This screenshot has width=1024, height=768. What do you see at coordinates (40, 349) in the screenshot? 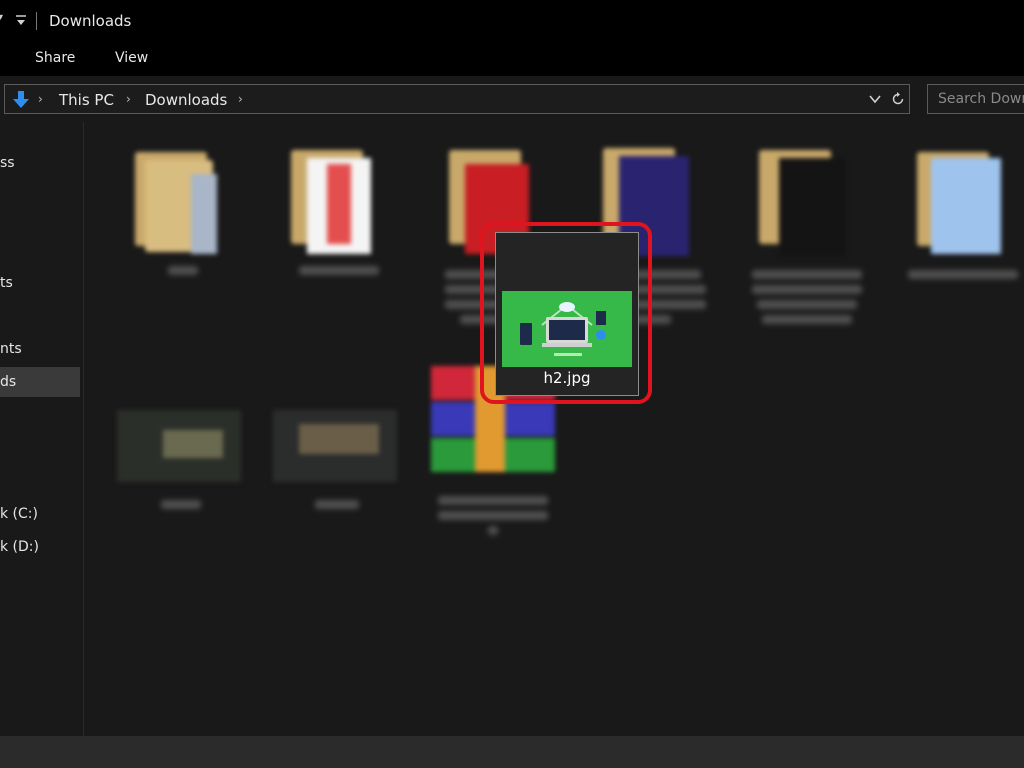
I see `nav-item-documents-alt: nts` at bounding box center [40, 349].